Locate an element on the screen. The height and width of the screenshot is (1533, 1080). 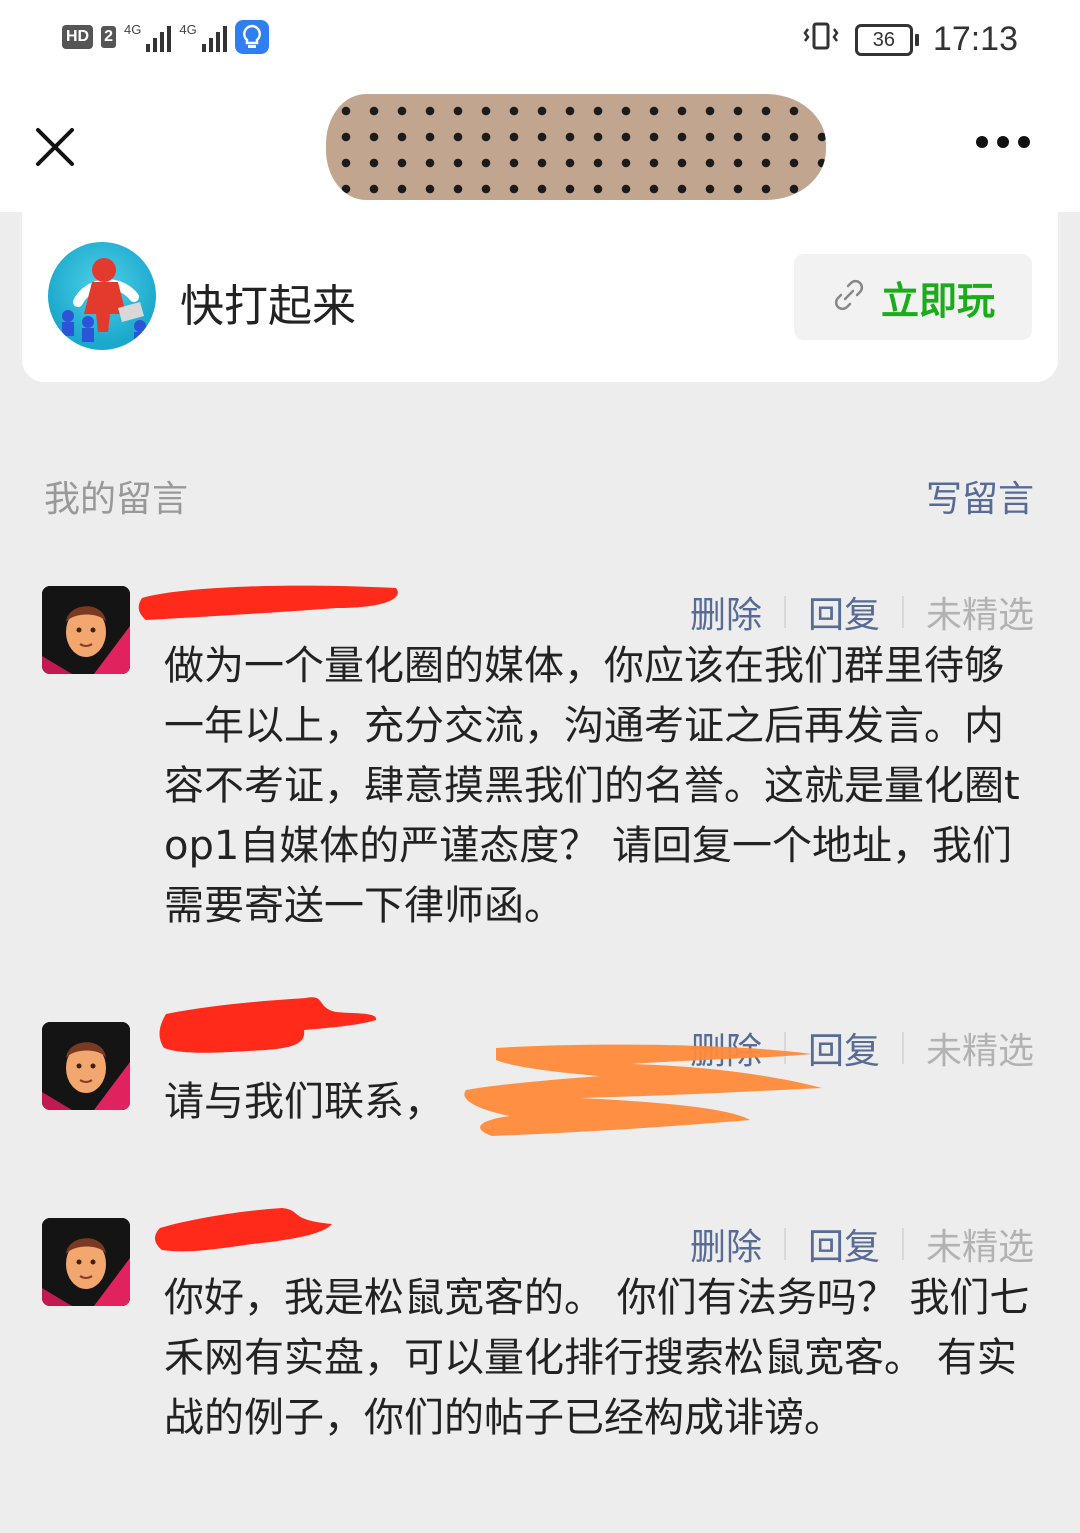
play-now-button: 立即玩 is located at coordinates (913, 297).